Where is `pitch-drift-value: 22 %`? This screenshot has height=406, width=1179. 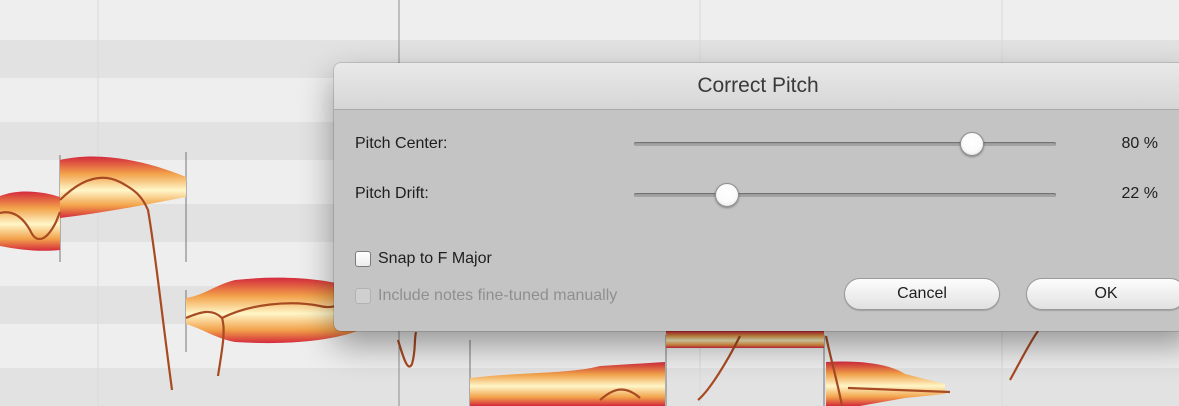
pitch-drift-value: 22 % is located at coordinates (1139, 193).